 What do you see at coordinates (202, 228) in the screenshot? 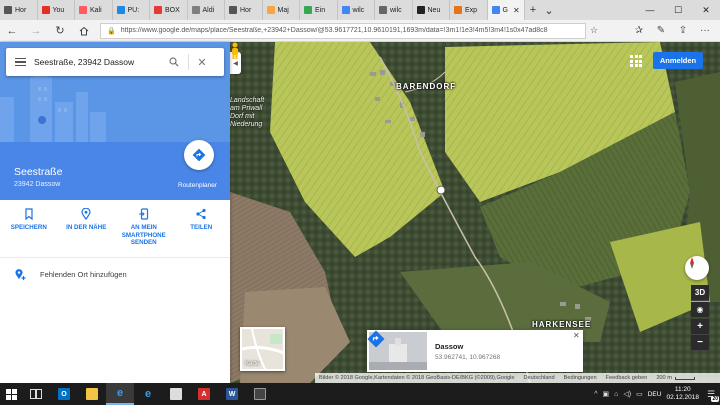
I see `action-share: TEILEN` at bounding box center [202, 228].